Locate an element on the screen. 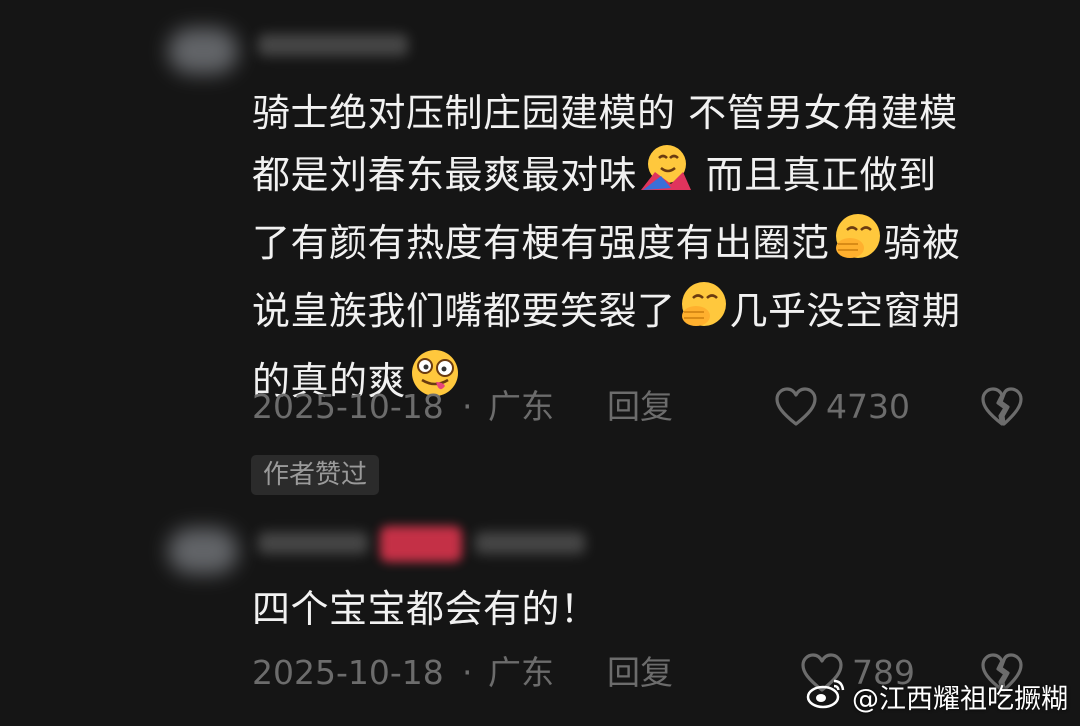 The image size is (1080, 726). weibo-icon is located at coordinates (826, 696).